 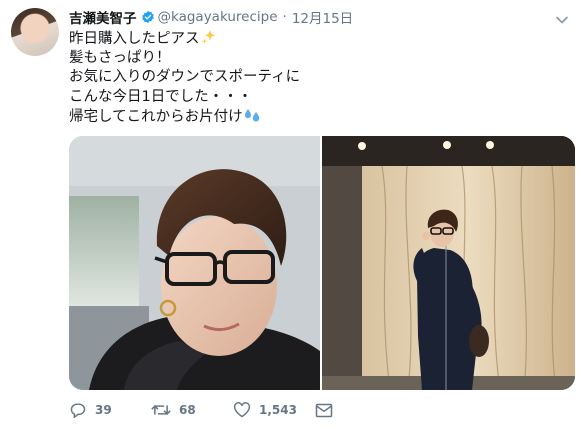 I want to click on reply-action: 39, so click(x=110, y=410).